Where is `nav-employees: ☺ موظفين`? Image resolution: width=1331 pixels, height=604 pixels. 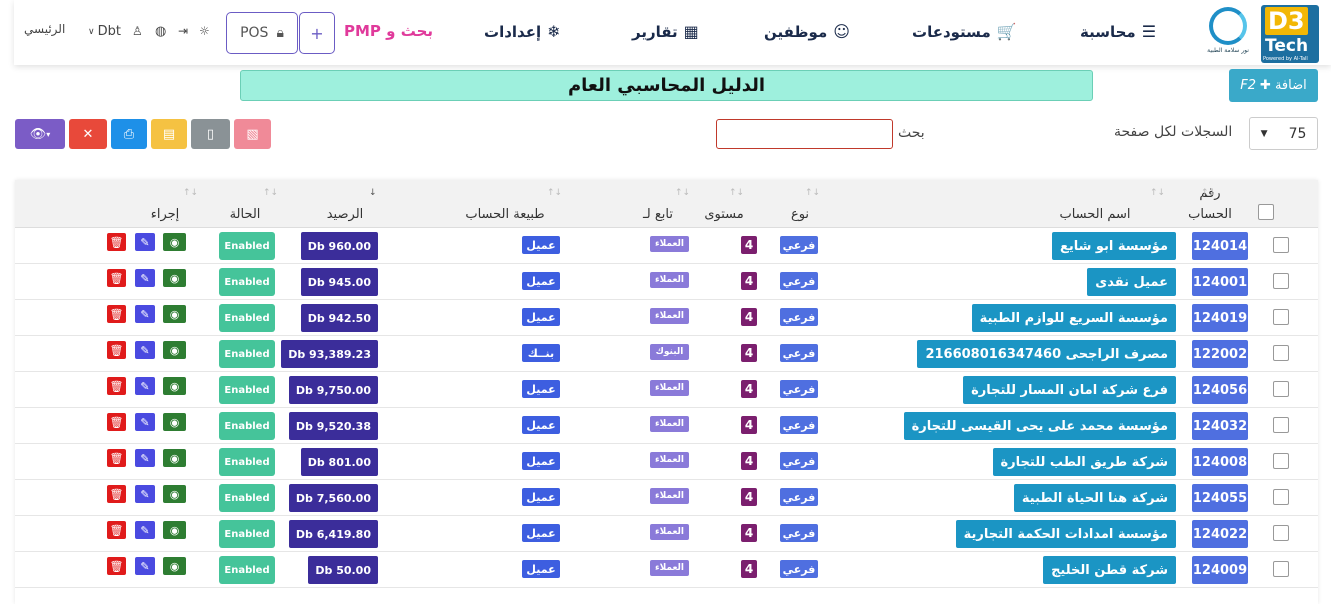 nav-employees: ☺ موظفين is located at coordinates (807, 31).